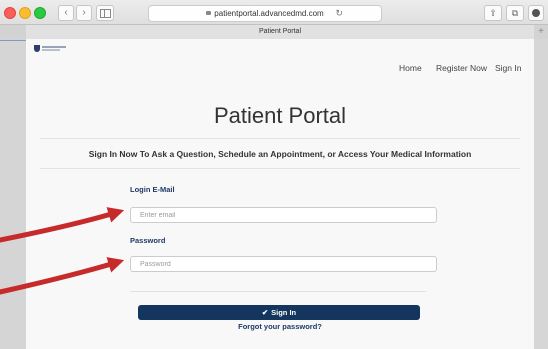 The image size is (548, 349). I want to click on sidebar-icon, so click(105, 13).